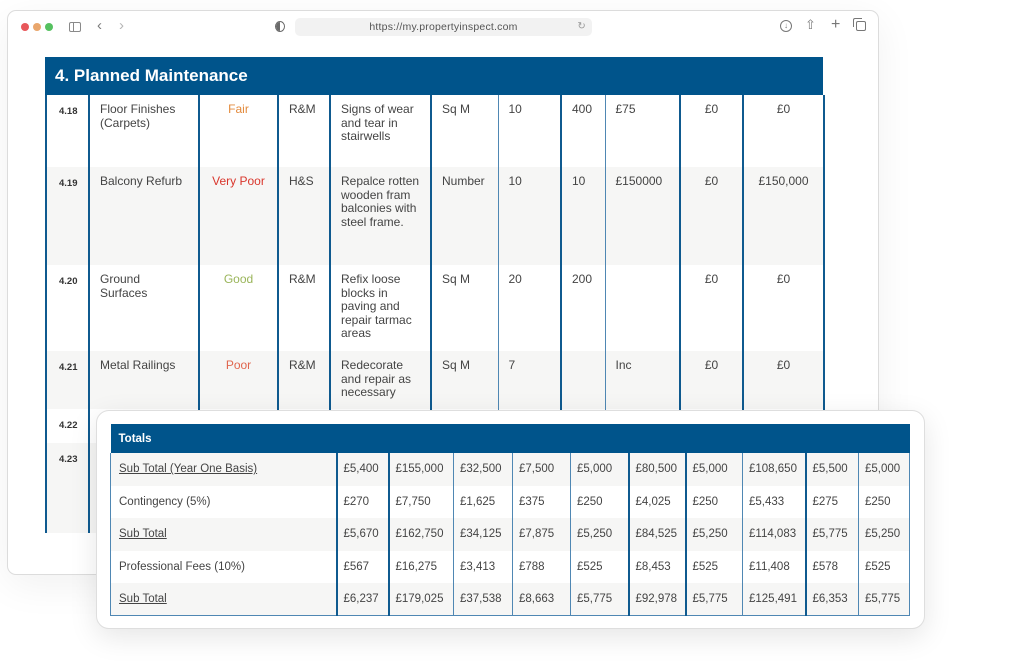 This screenshot has width=1024, height=664. What do you see at coordinates (786, 26) in the screenshot?
I see `download-icon: ↓` at bounding box center [786, 26].